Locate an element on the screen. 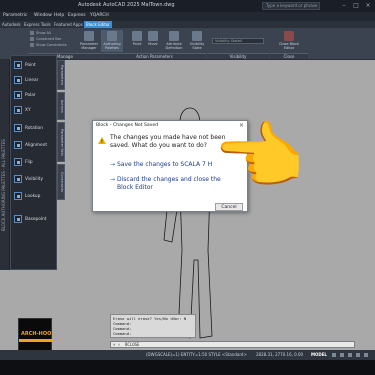 The image size is (375, 375). tab-express-tools: Express Tools is located at coordinates (37, 24).